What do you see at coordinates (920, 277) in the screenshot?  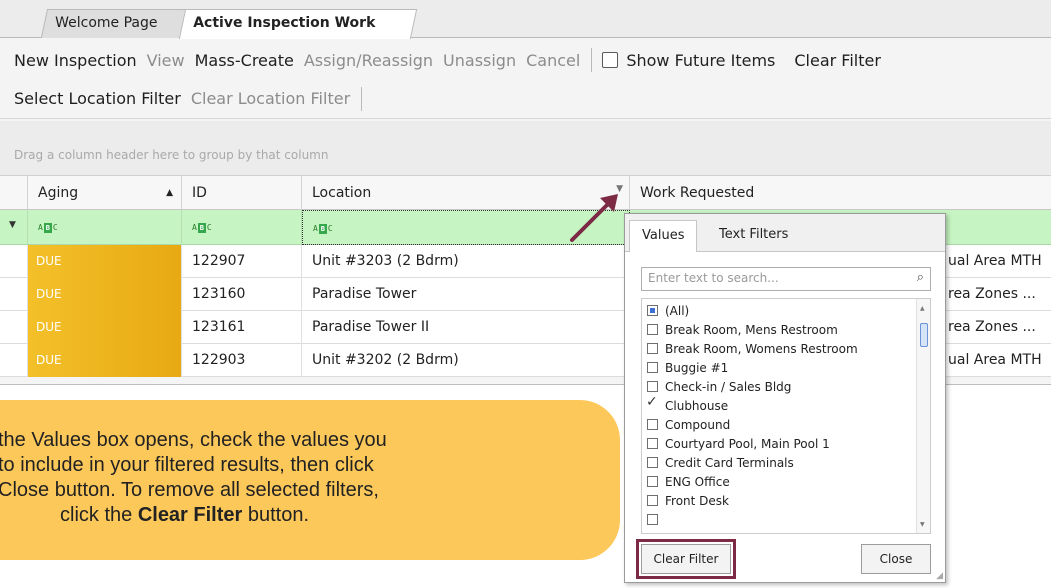 I see `search-icon: ⌕` at bounding box center [920, 277].